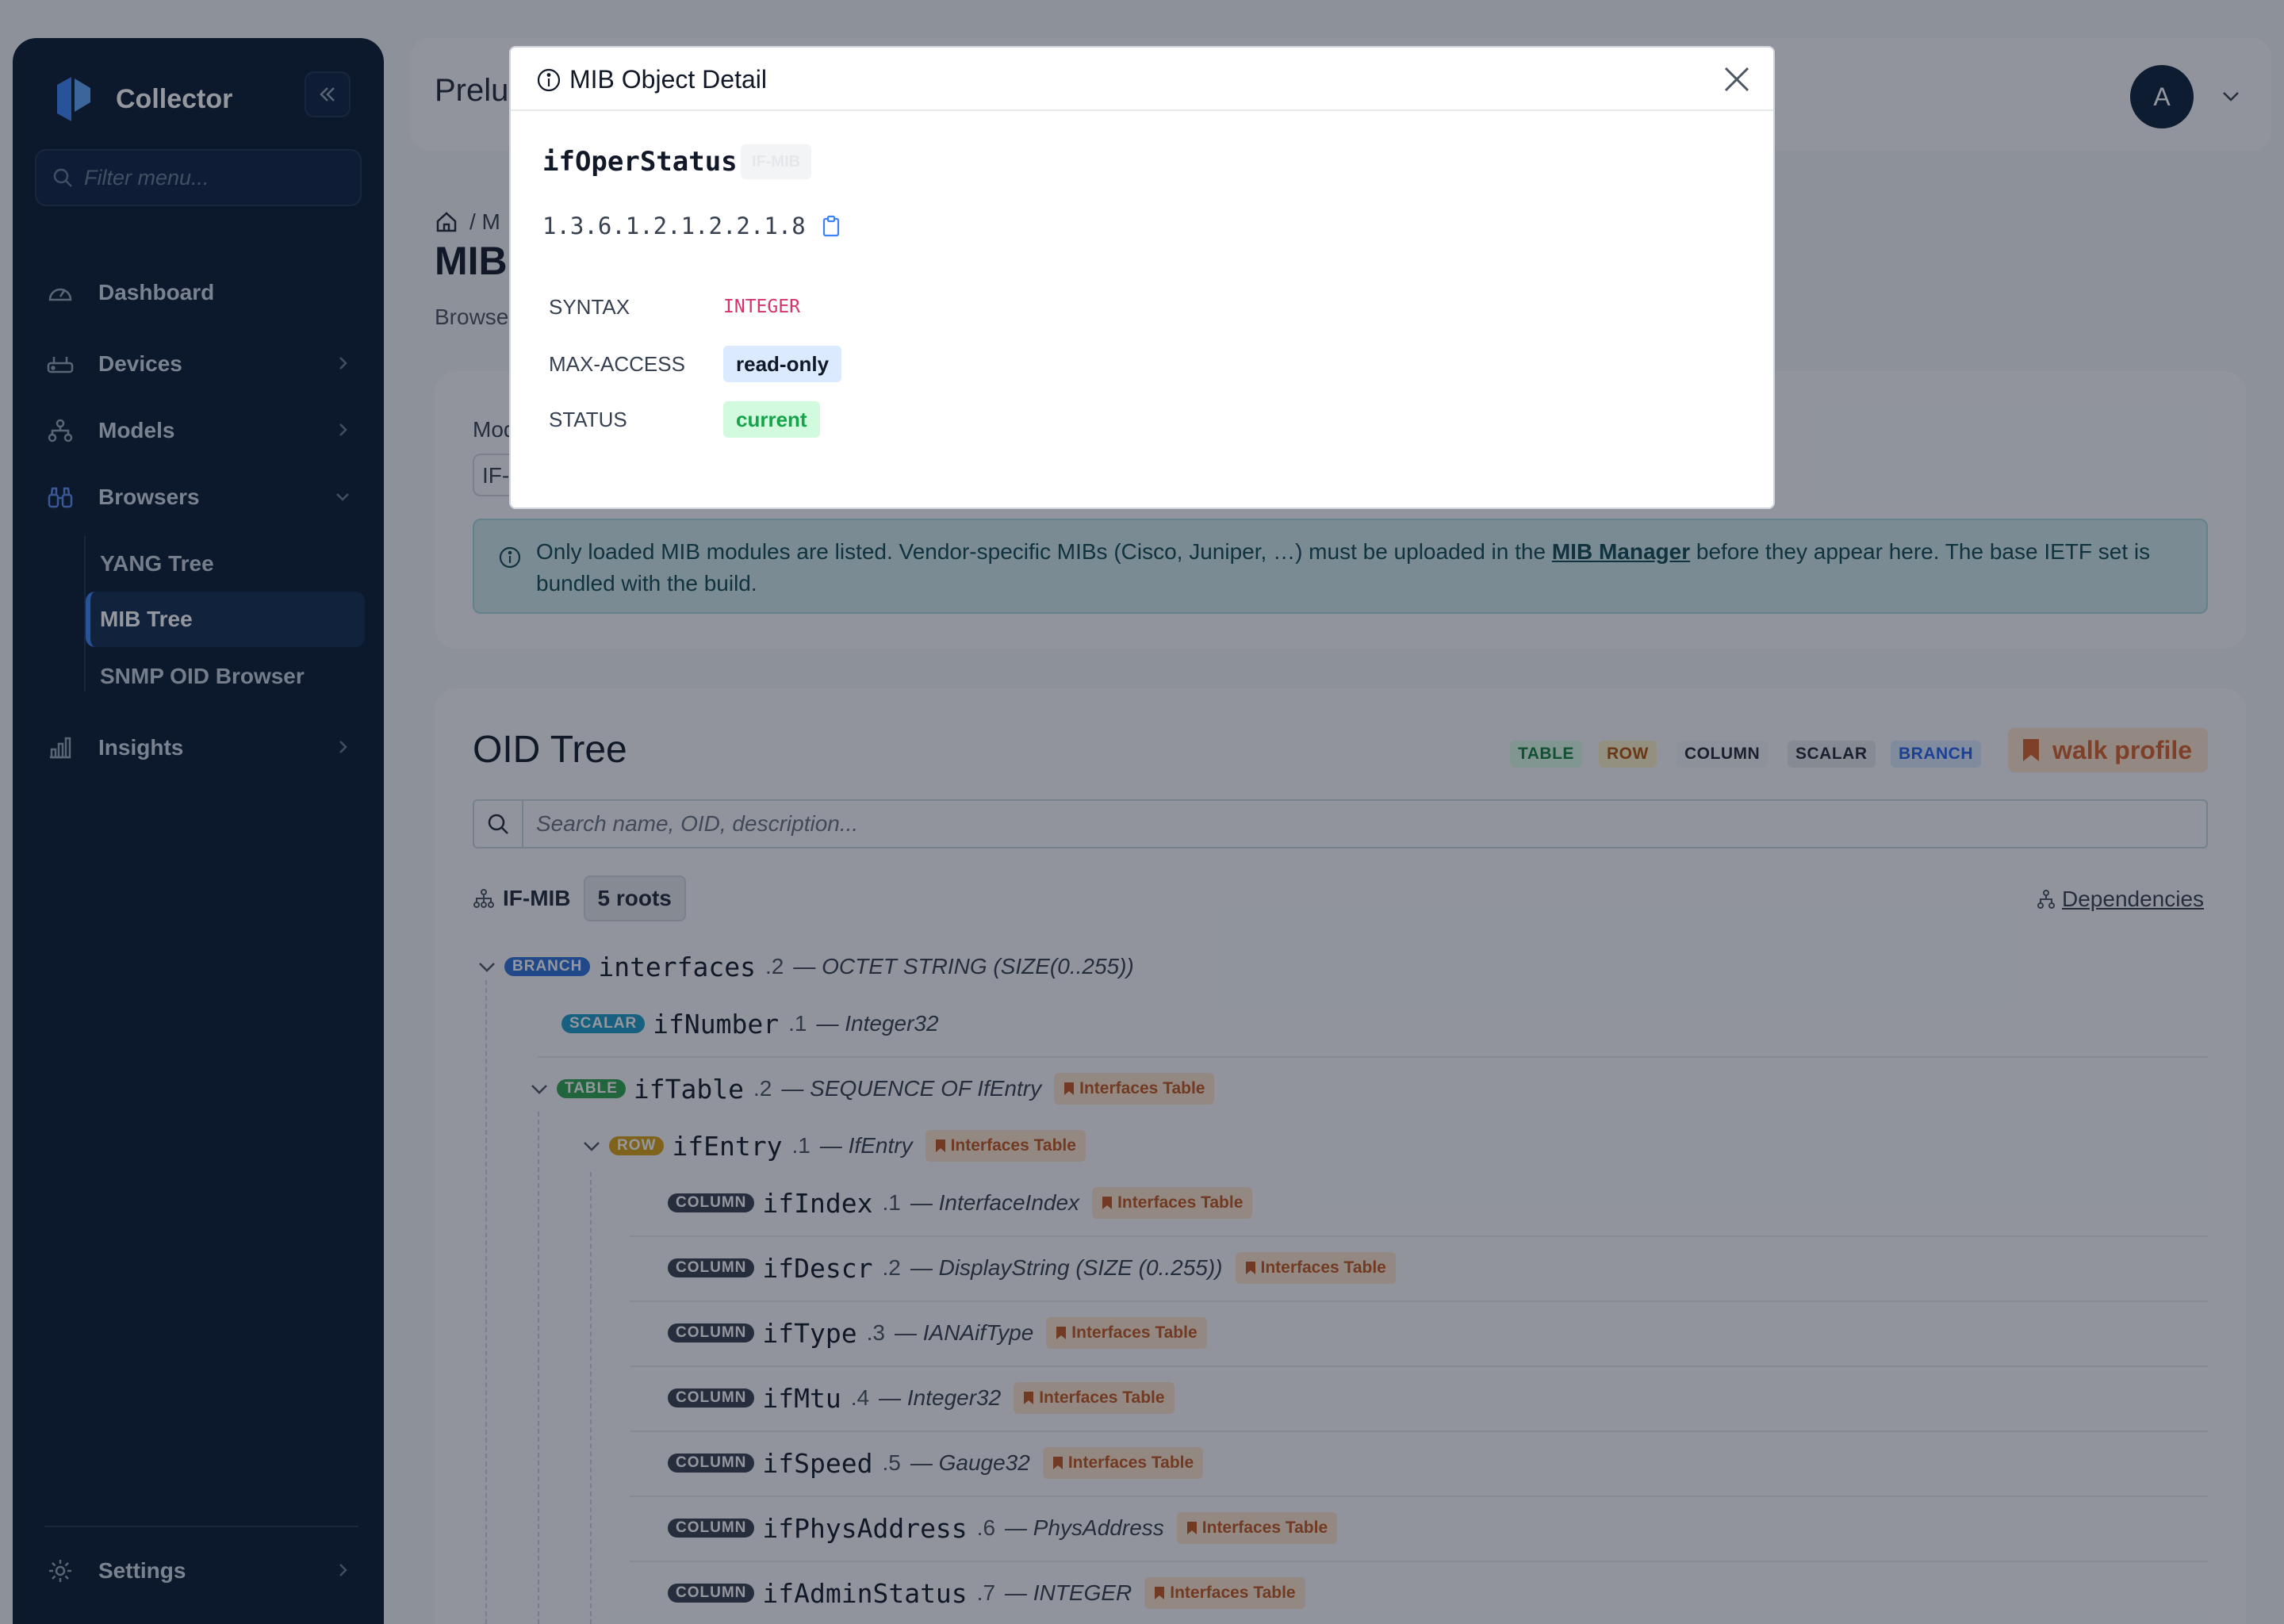 This screenshot has height=1624, width=2284. Describe the element at coordinates (549, 79) in the screenshot. I see `info-icon` at that location.